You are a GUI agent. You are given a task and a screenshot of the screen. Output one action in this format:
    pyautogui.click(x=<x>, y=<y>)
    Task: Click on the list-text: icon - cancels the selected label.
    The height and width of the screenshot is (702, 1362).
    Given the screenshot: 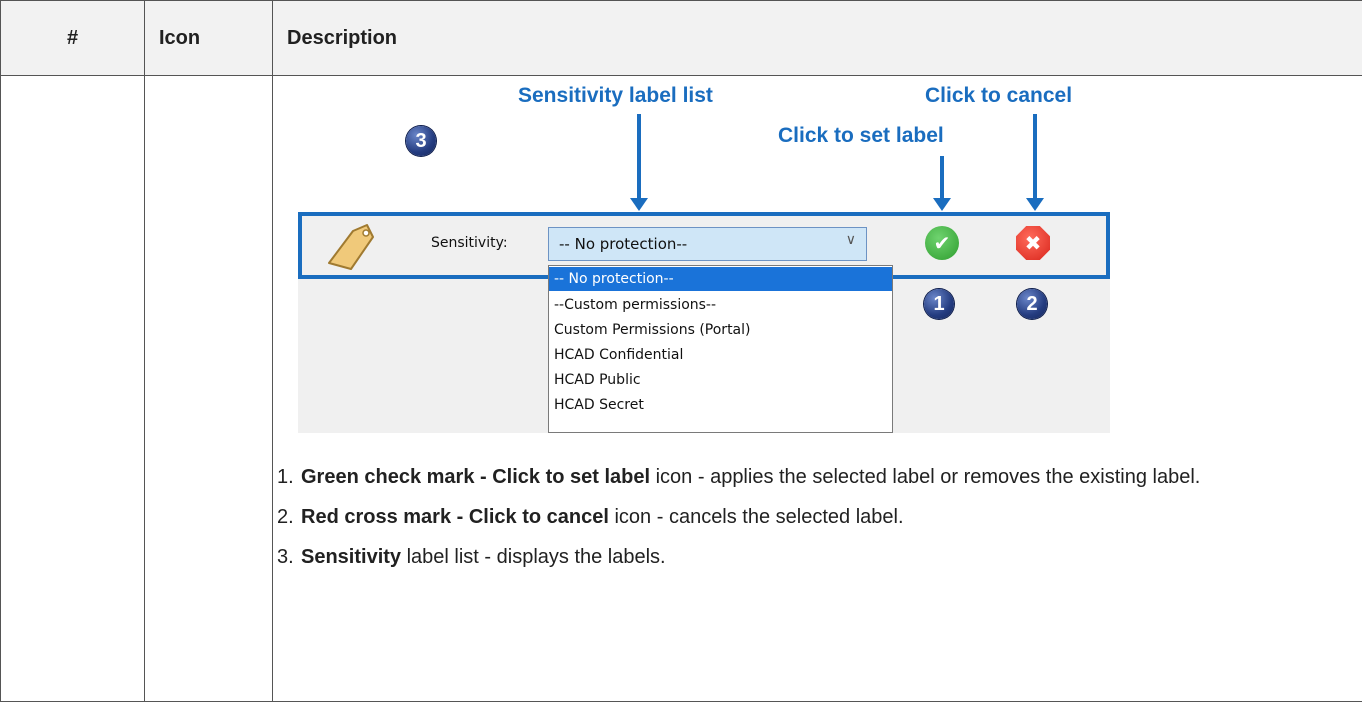 What is the action you would take?
    pyautogui.click(x=756, y=517)
    